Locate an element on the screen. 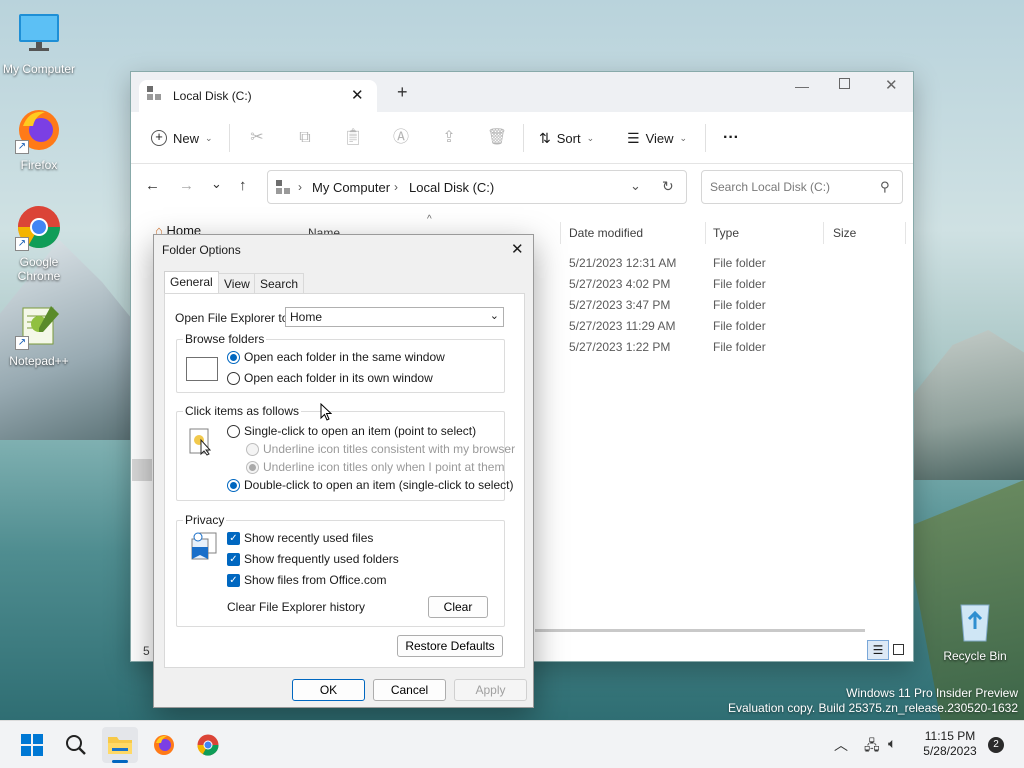 The width and height of the screenshot is (1024, 768). nav-pane-scrollbar is located at coordinates (142, 470).